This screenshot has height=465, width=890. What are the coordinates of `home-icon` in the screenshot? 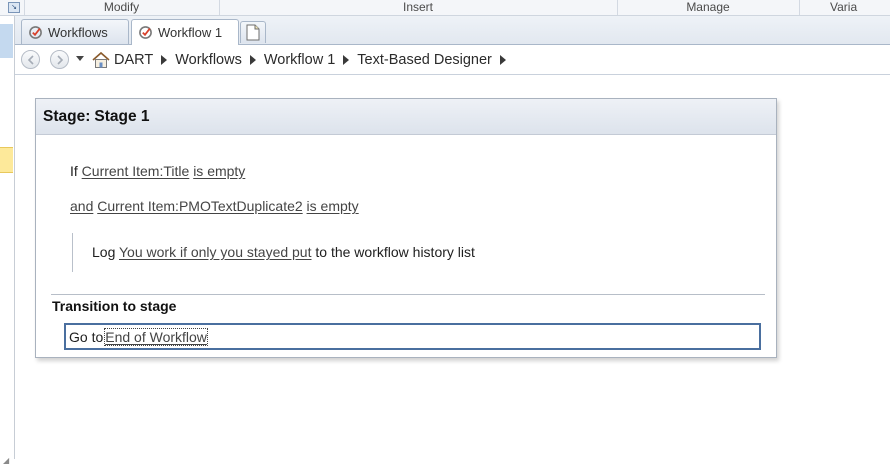 It's located at (101, 59).